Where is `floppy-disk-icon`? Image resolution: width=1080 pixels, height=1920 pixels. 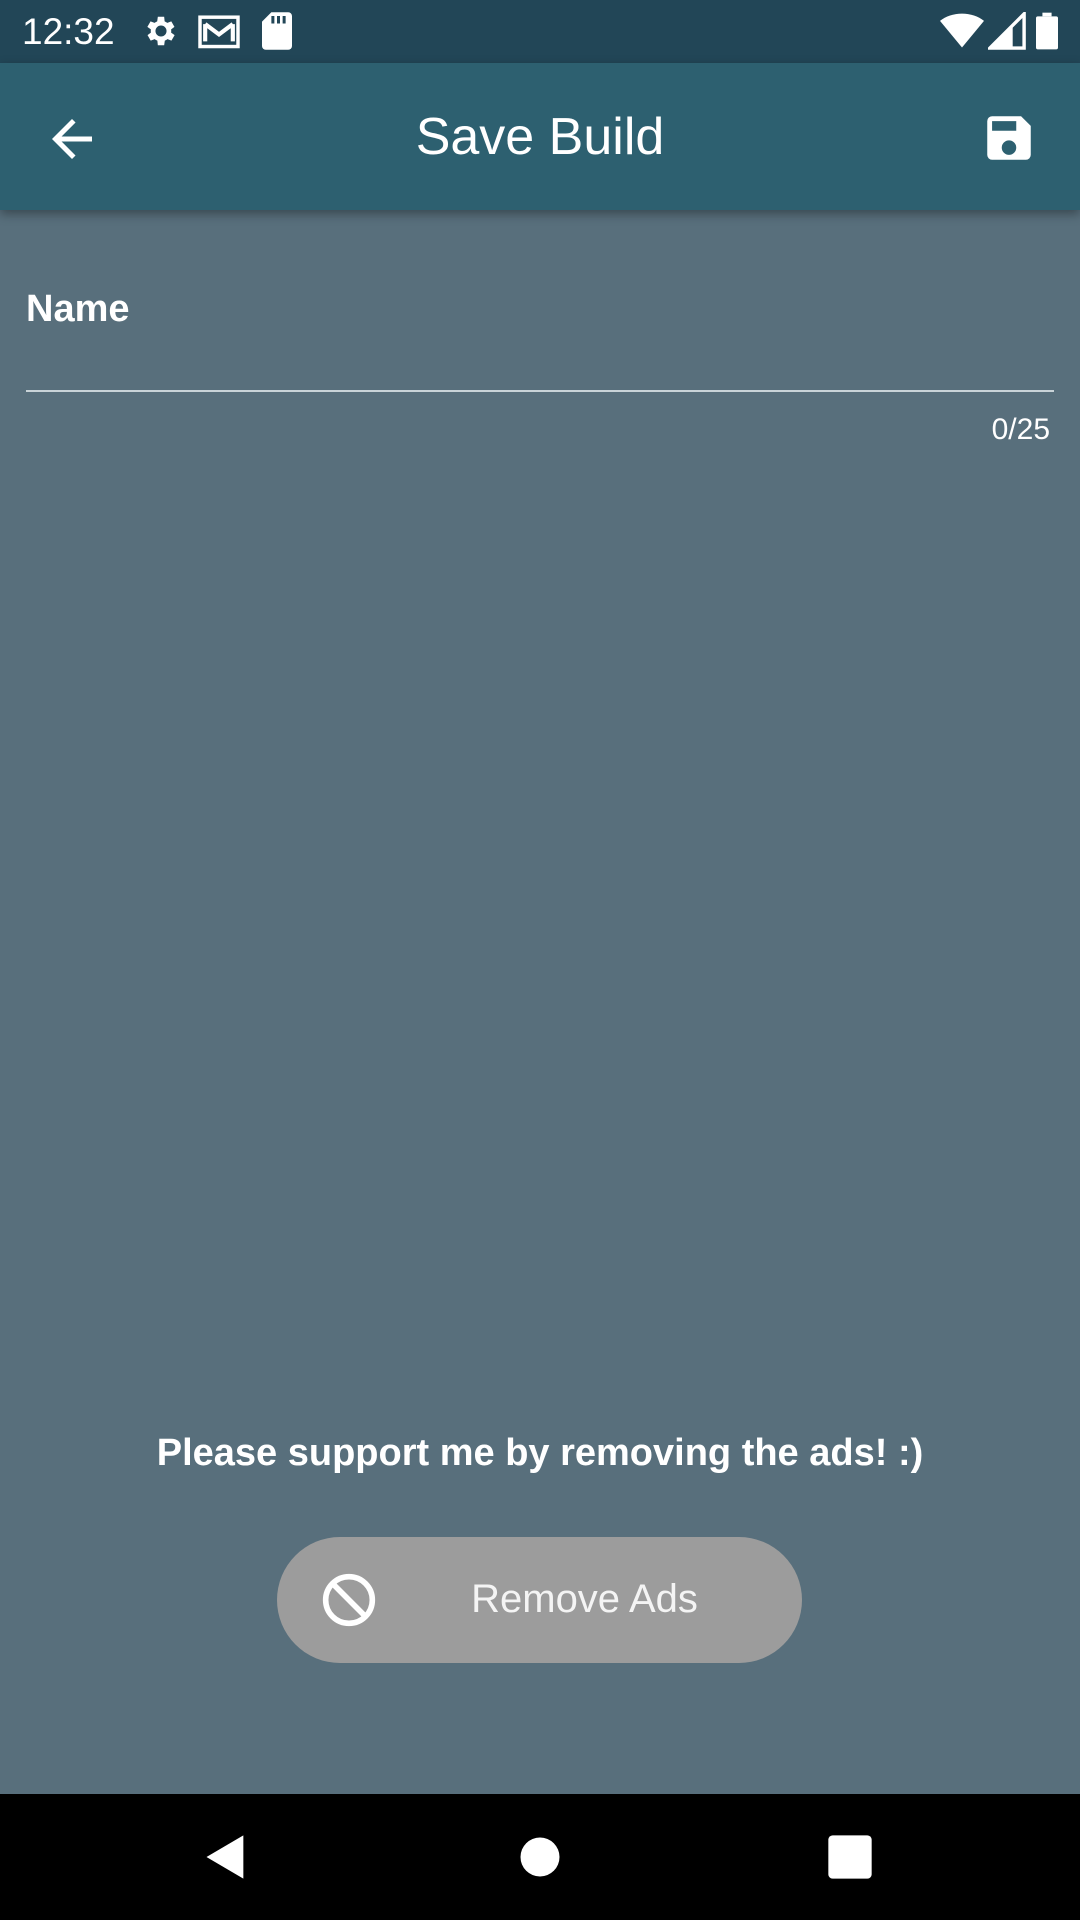 floppy-disk-icon is located at coordinates (1009, 138).